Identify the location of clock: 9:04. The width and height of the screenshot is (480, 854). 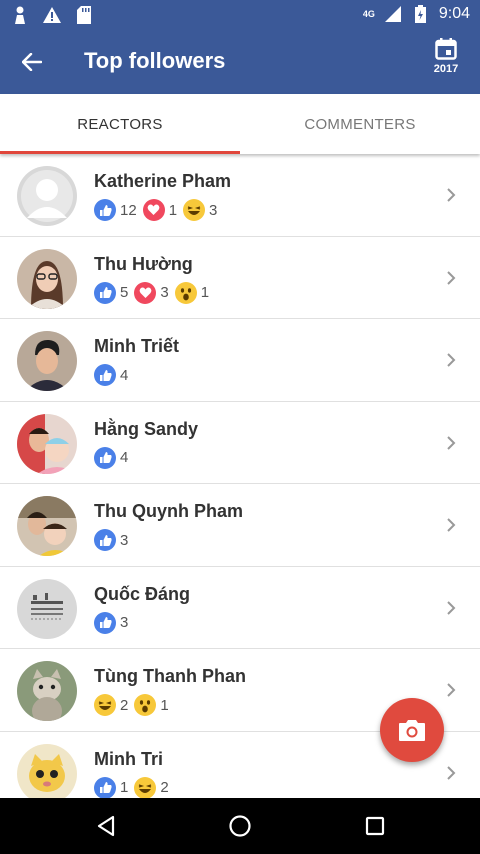
(454, 13).